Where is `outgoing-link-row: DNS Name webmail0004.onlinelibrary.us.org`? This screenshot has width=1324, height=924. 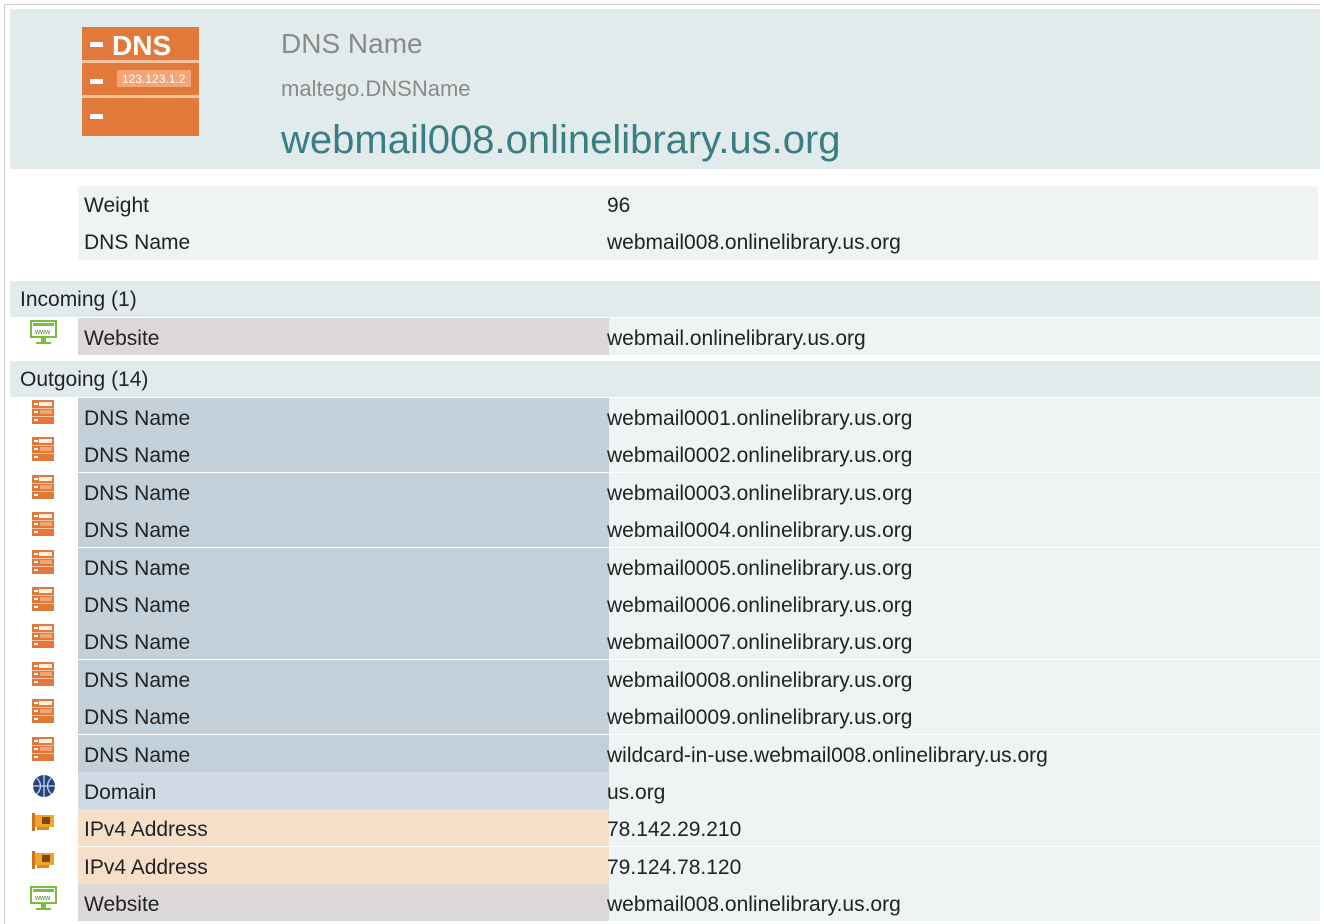 outgoing-link-row: DNS Name webmail0004.onlinelibrary.us.org is located at coordinates (665, 528).